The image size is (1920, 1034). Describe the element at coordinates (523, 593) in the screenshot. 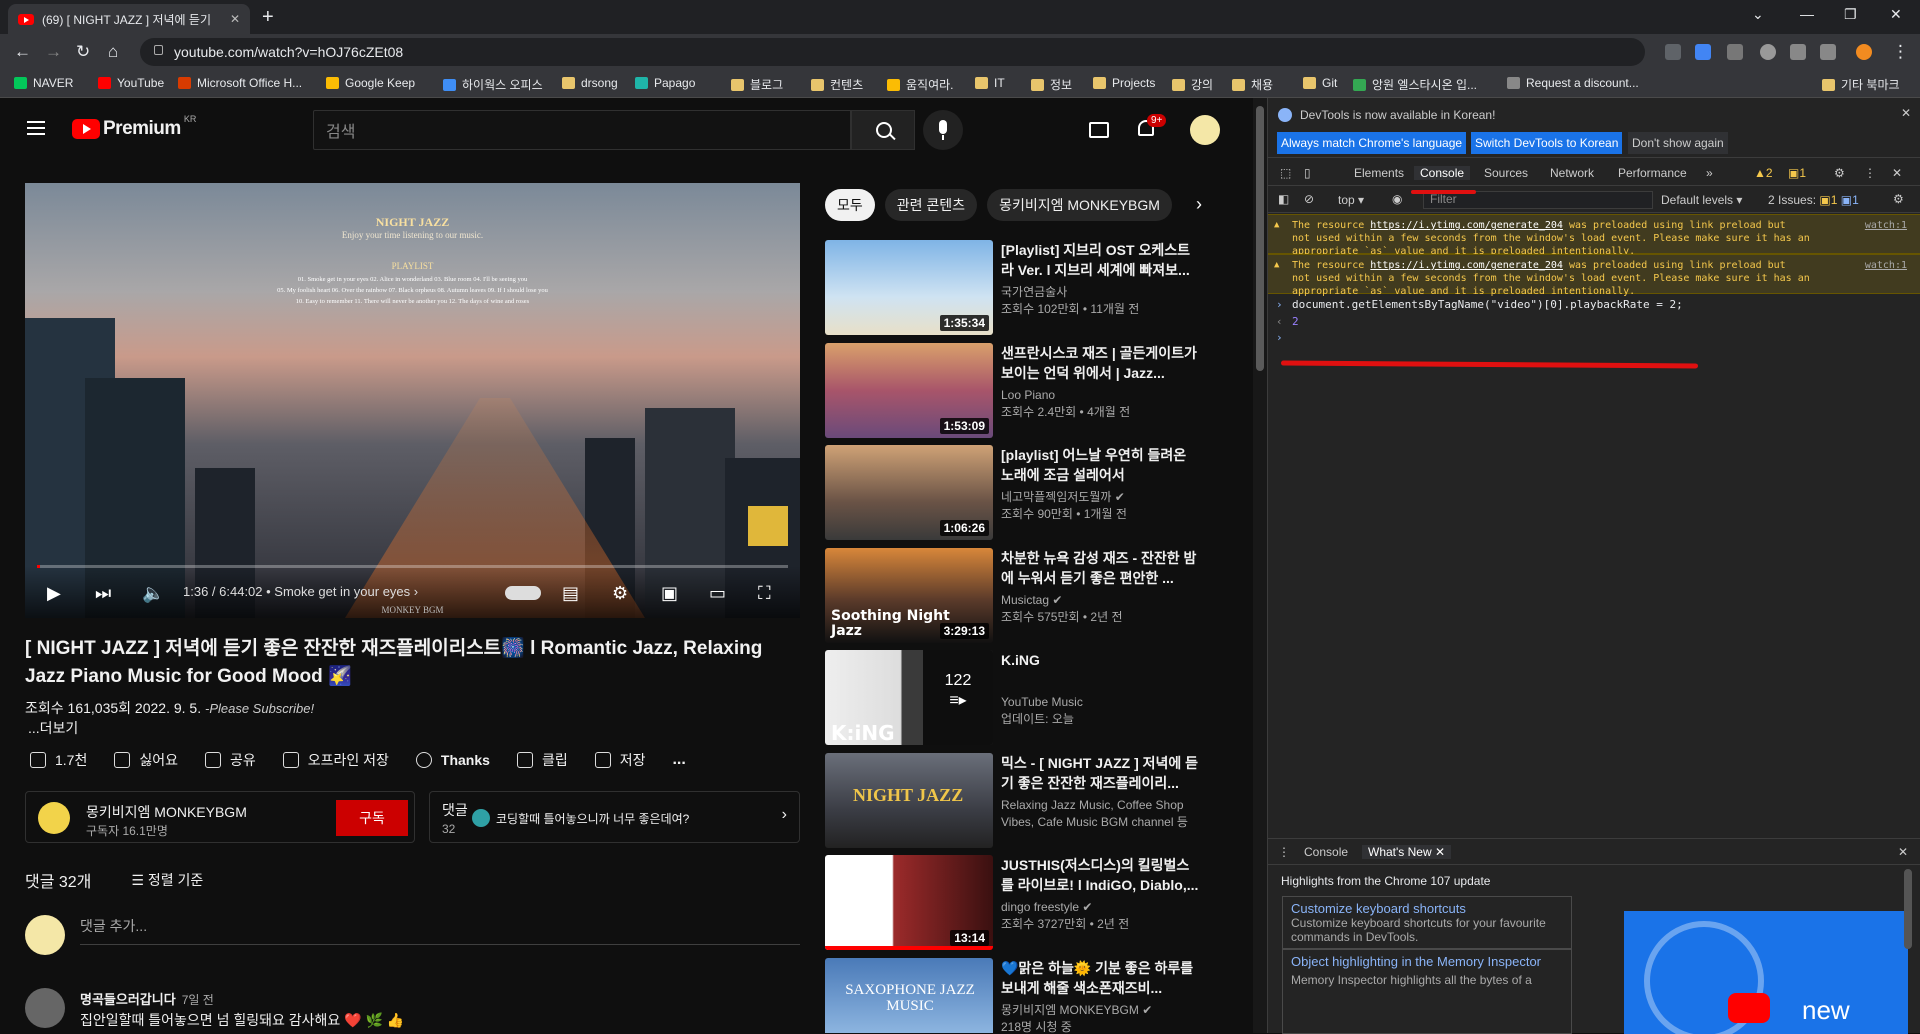

I see `autoplay-toggle` at that location.